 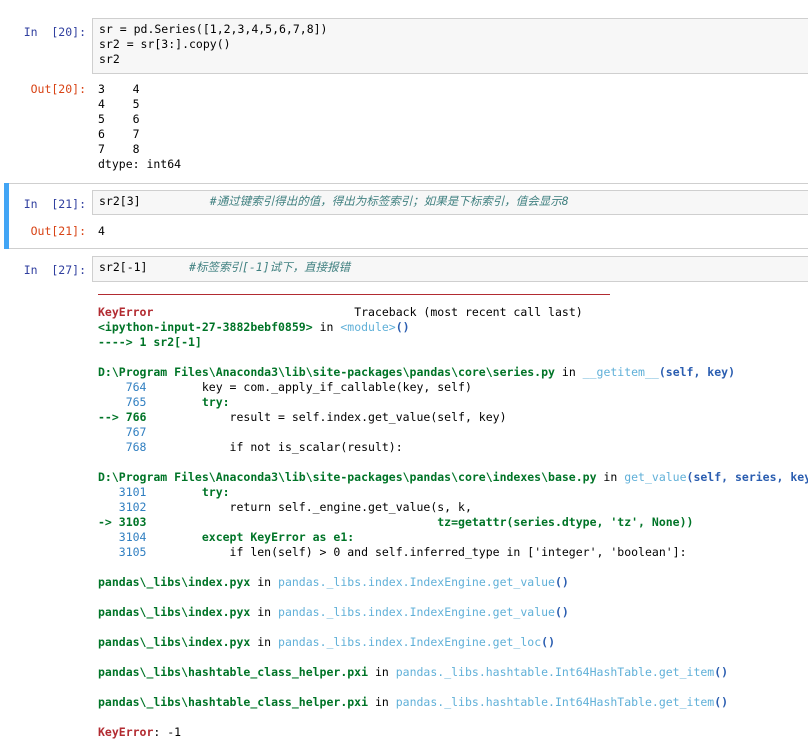 I want to click on code-line: sr2, so click(x=109, y=59).